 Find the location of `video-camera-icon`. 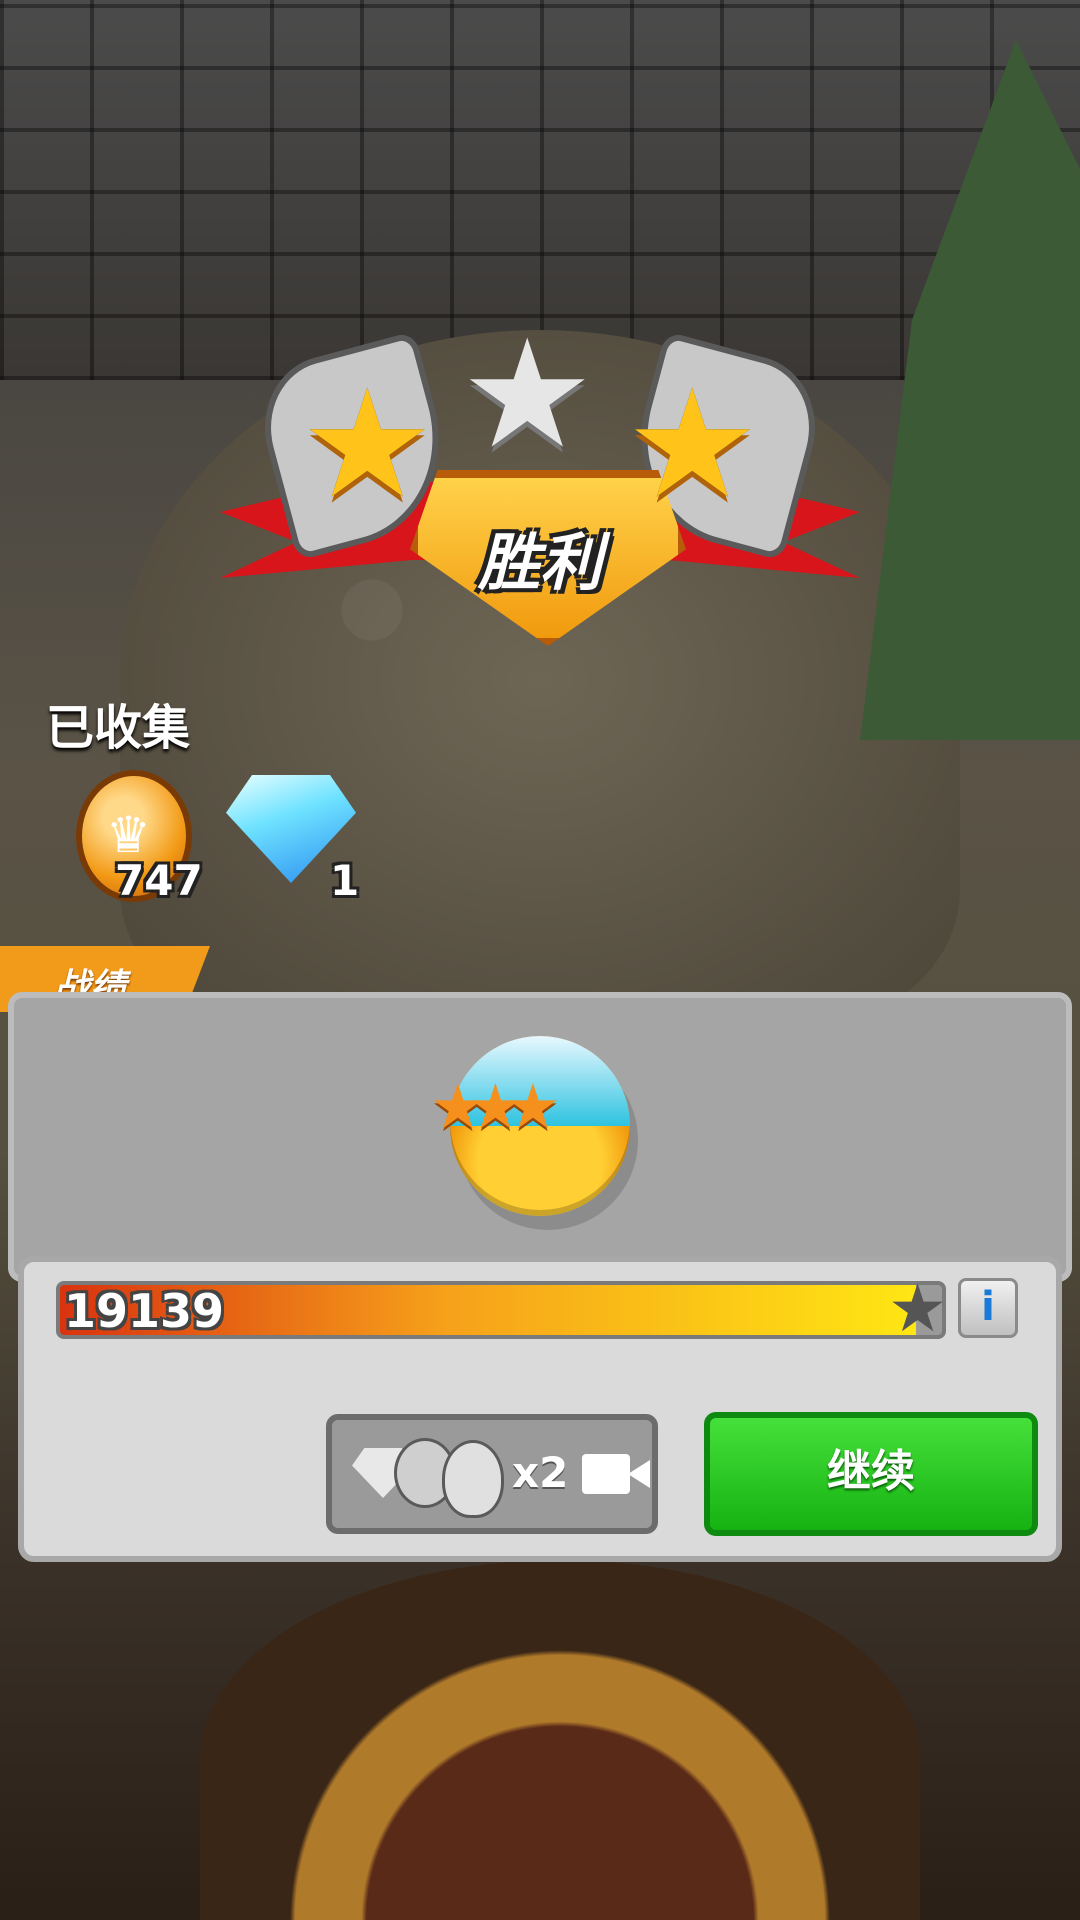

video-camera-icon is located at coordinates (616, 1474).